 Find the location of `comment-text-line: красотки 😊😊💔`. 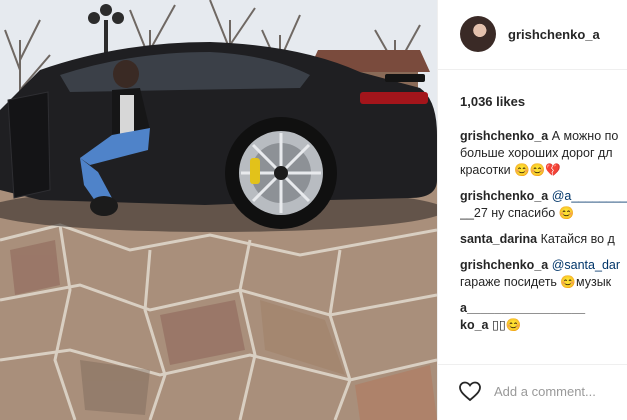

comment-text-line: красотки 😊😊💔 is located at coordinates (510, 170).